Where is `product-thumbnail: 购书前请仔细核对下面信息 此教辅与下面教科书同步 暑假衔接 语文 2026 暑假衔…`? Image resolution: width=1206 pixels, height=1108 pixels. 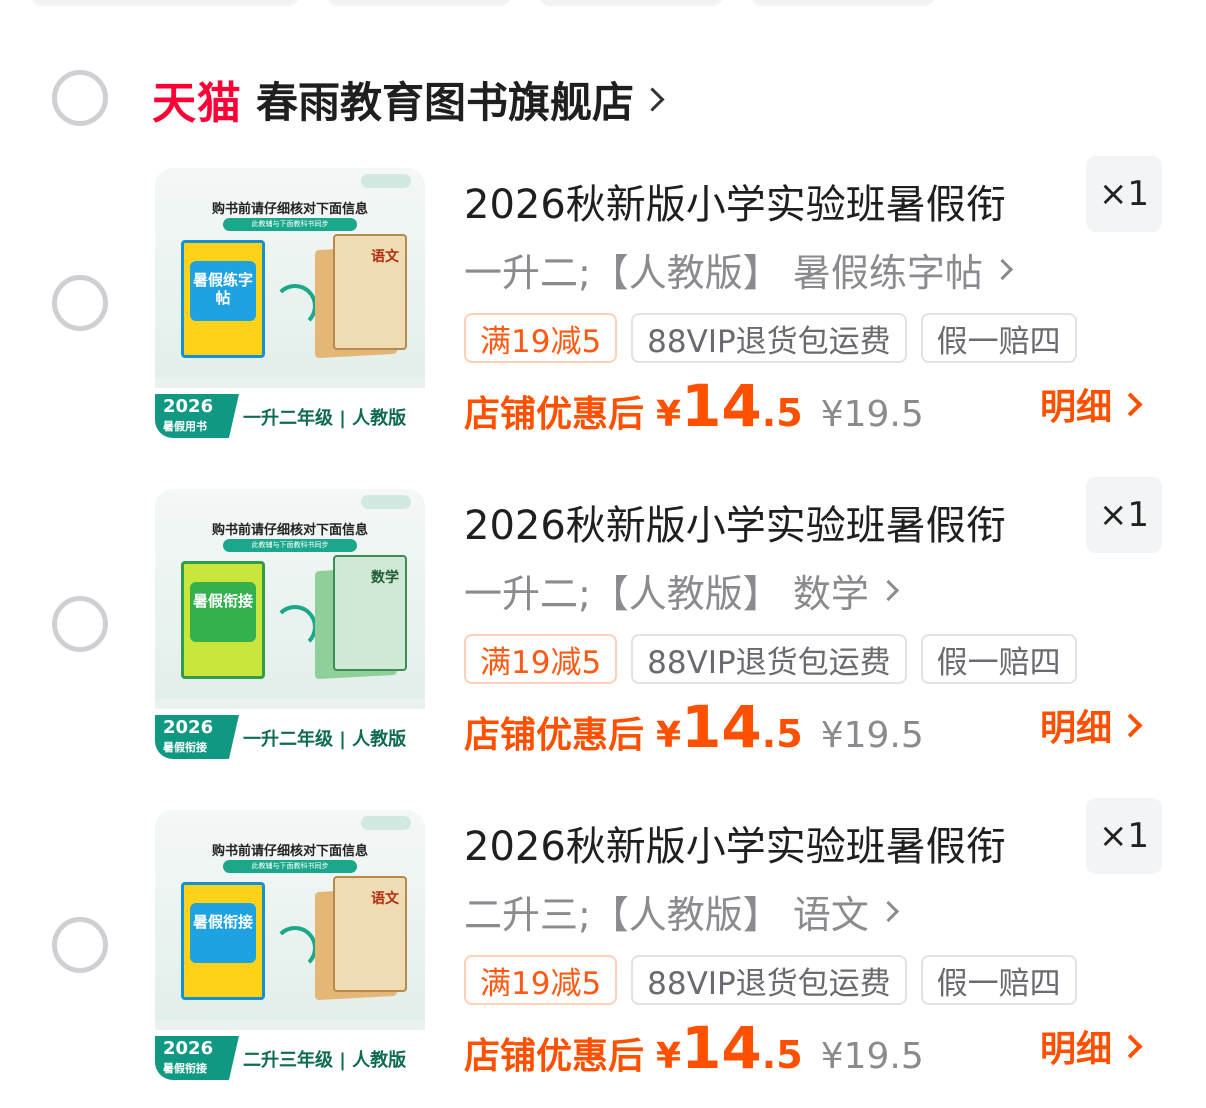 product-thumbnail: 购书前请仔细核对下面信息 此教辅与下面教科书同步 暑假衔接 语文 2026 暑假衔… is located at coordinates (290, 945).